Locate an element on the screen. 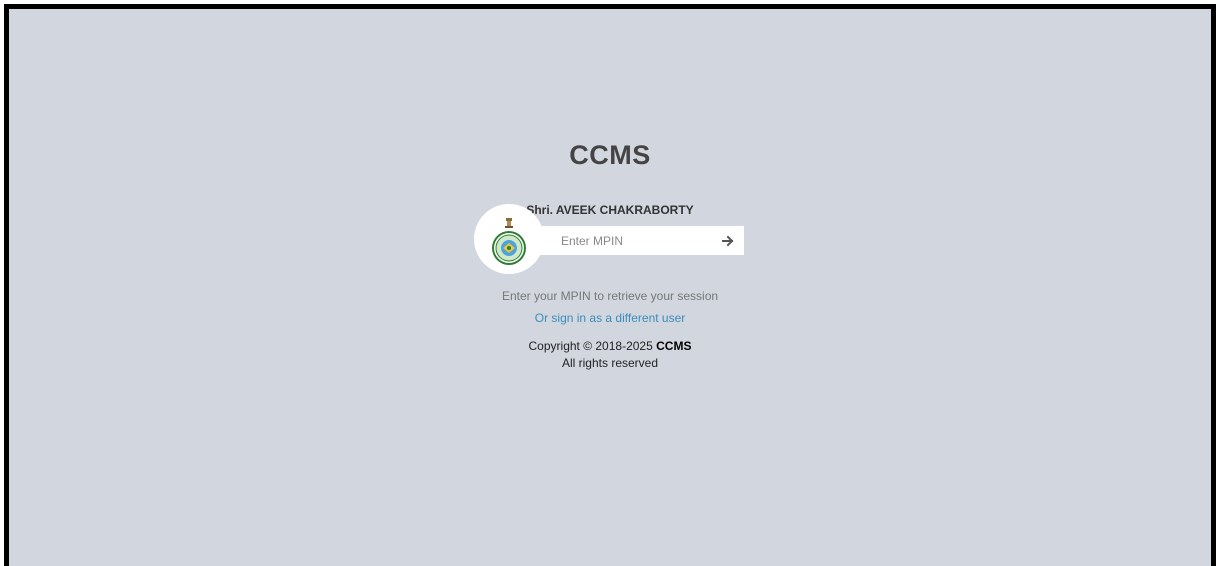 The image size is (1217, 566). copyright-line: Copyright © 2018-2025 CCMS is located at coordinates (610, 346).